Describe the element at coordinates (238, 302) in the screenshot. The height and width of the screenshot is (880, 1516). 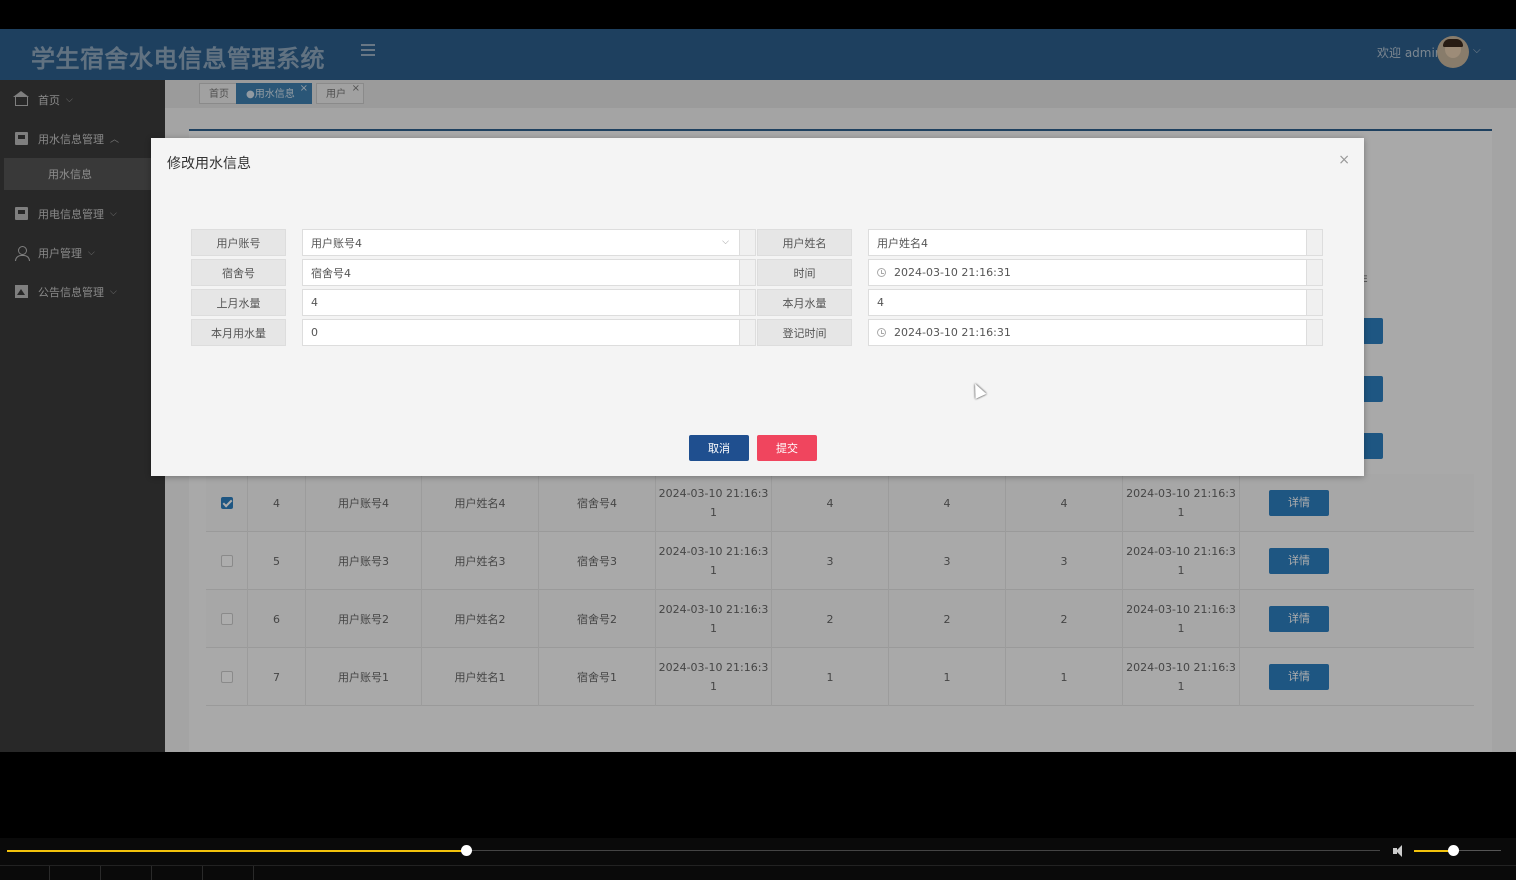
I see `field-label: 上月水量` at that location.